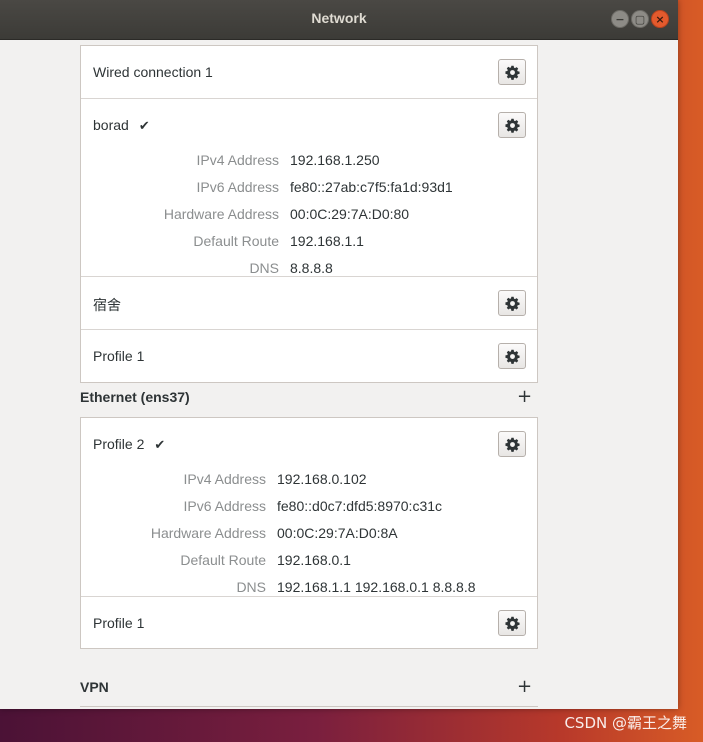  I want to click on connection-name: Wired connection 1, so click(153, 72).